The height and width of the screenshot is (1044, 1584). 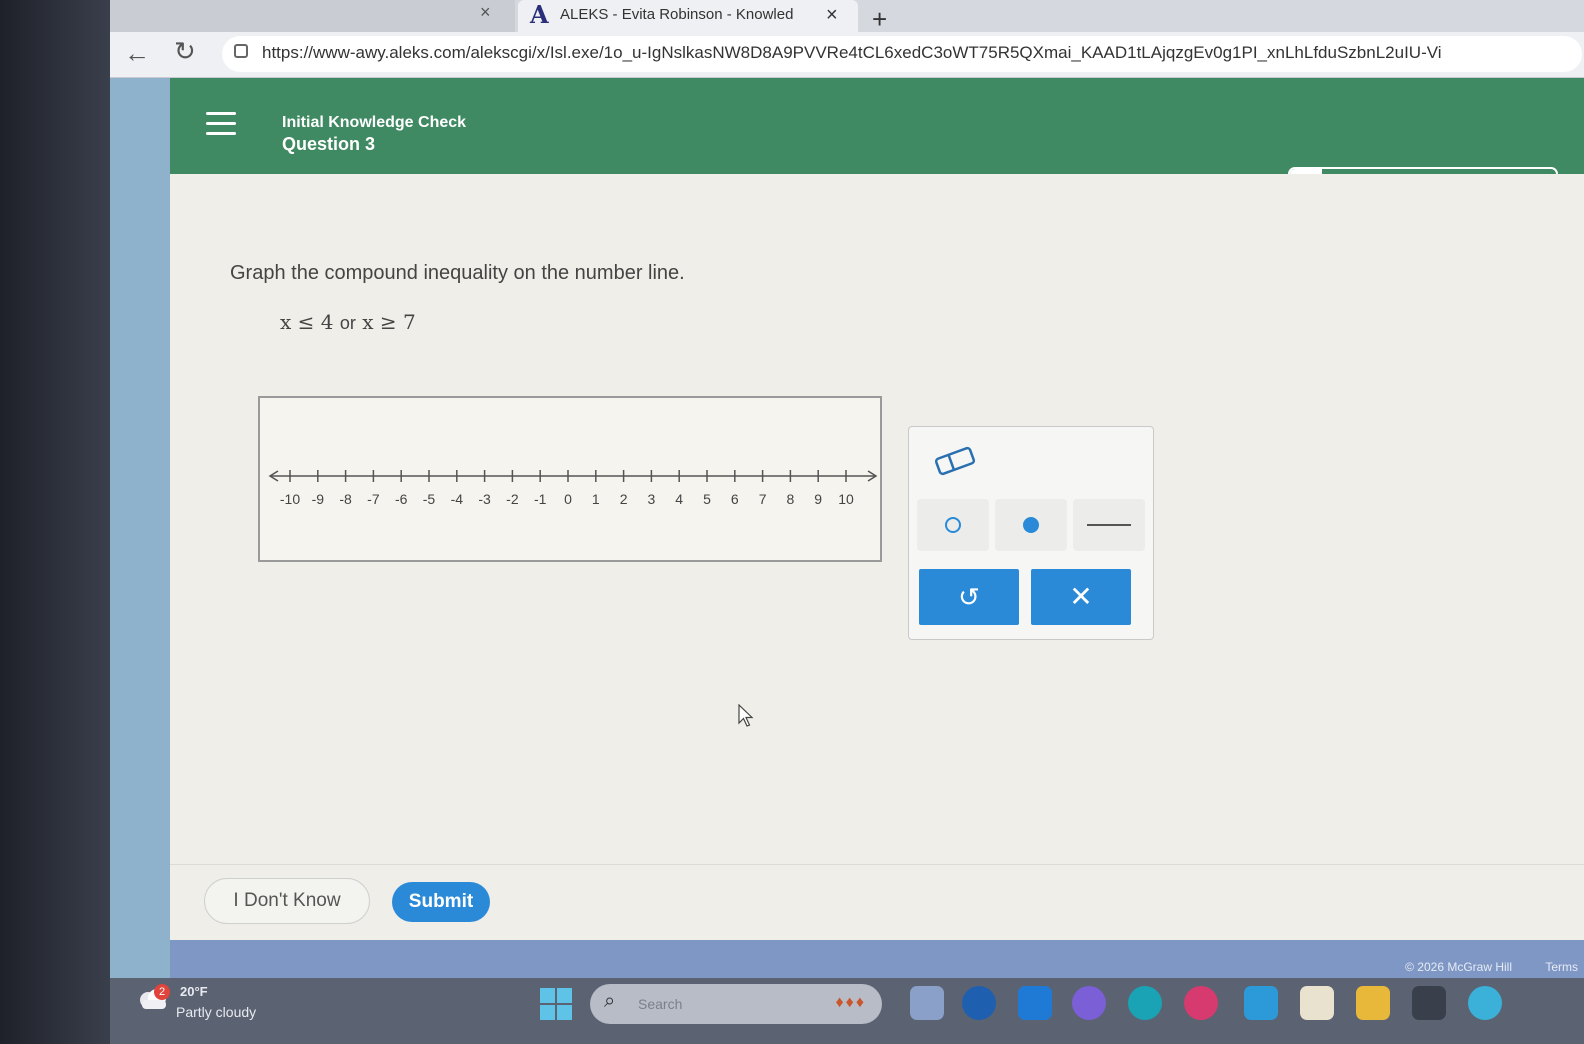 I want to click on ray-icon, so click(x=1109, y=525).